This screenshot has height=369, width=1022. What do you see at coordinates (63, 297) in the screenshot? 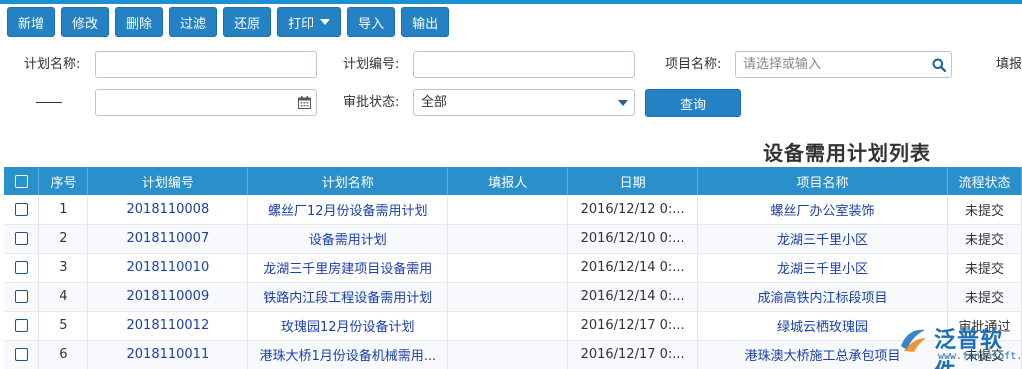
I see `row-index: 4` at bounding box center [63, 297].